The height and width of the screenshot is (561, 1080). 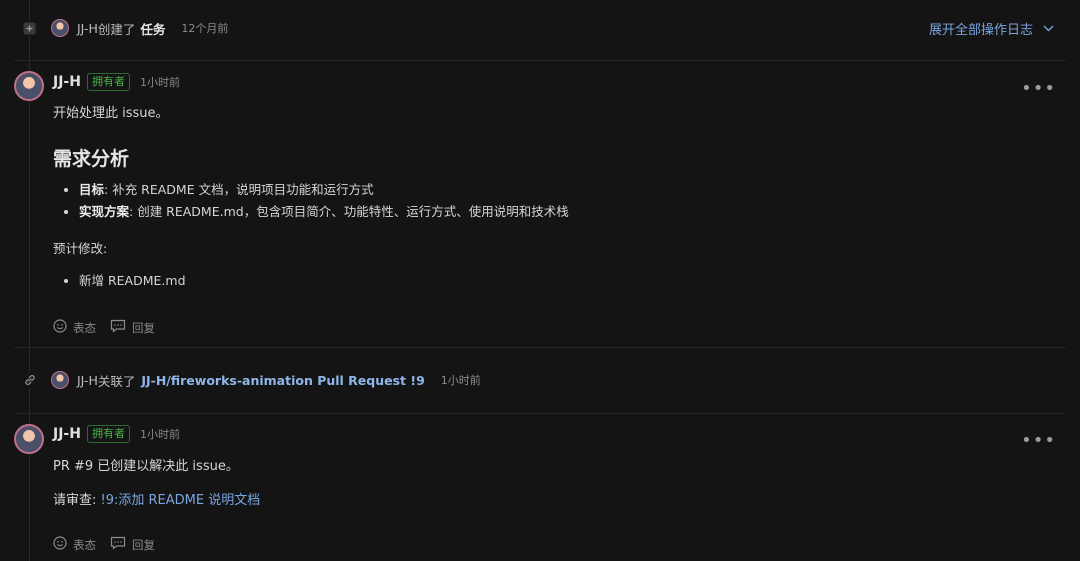 What do you see at coordinates (80, 248) in the screenshot?
I see `plan-label: 预计修改:` at bounding box center [80, 248].